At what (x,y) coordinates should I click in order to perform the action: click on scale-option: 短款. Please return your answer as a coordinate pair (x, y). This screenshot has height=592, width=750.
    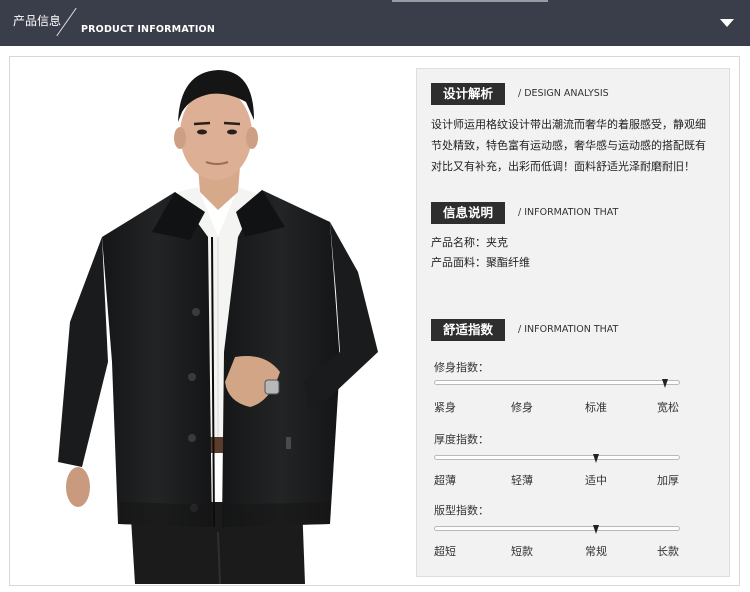
    Looking at the image, I should click on (522, 551).